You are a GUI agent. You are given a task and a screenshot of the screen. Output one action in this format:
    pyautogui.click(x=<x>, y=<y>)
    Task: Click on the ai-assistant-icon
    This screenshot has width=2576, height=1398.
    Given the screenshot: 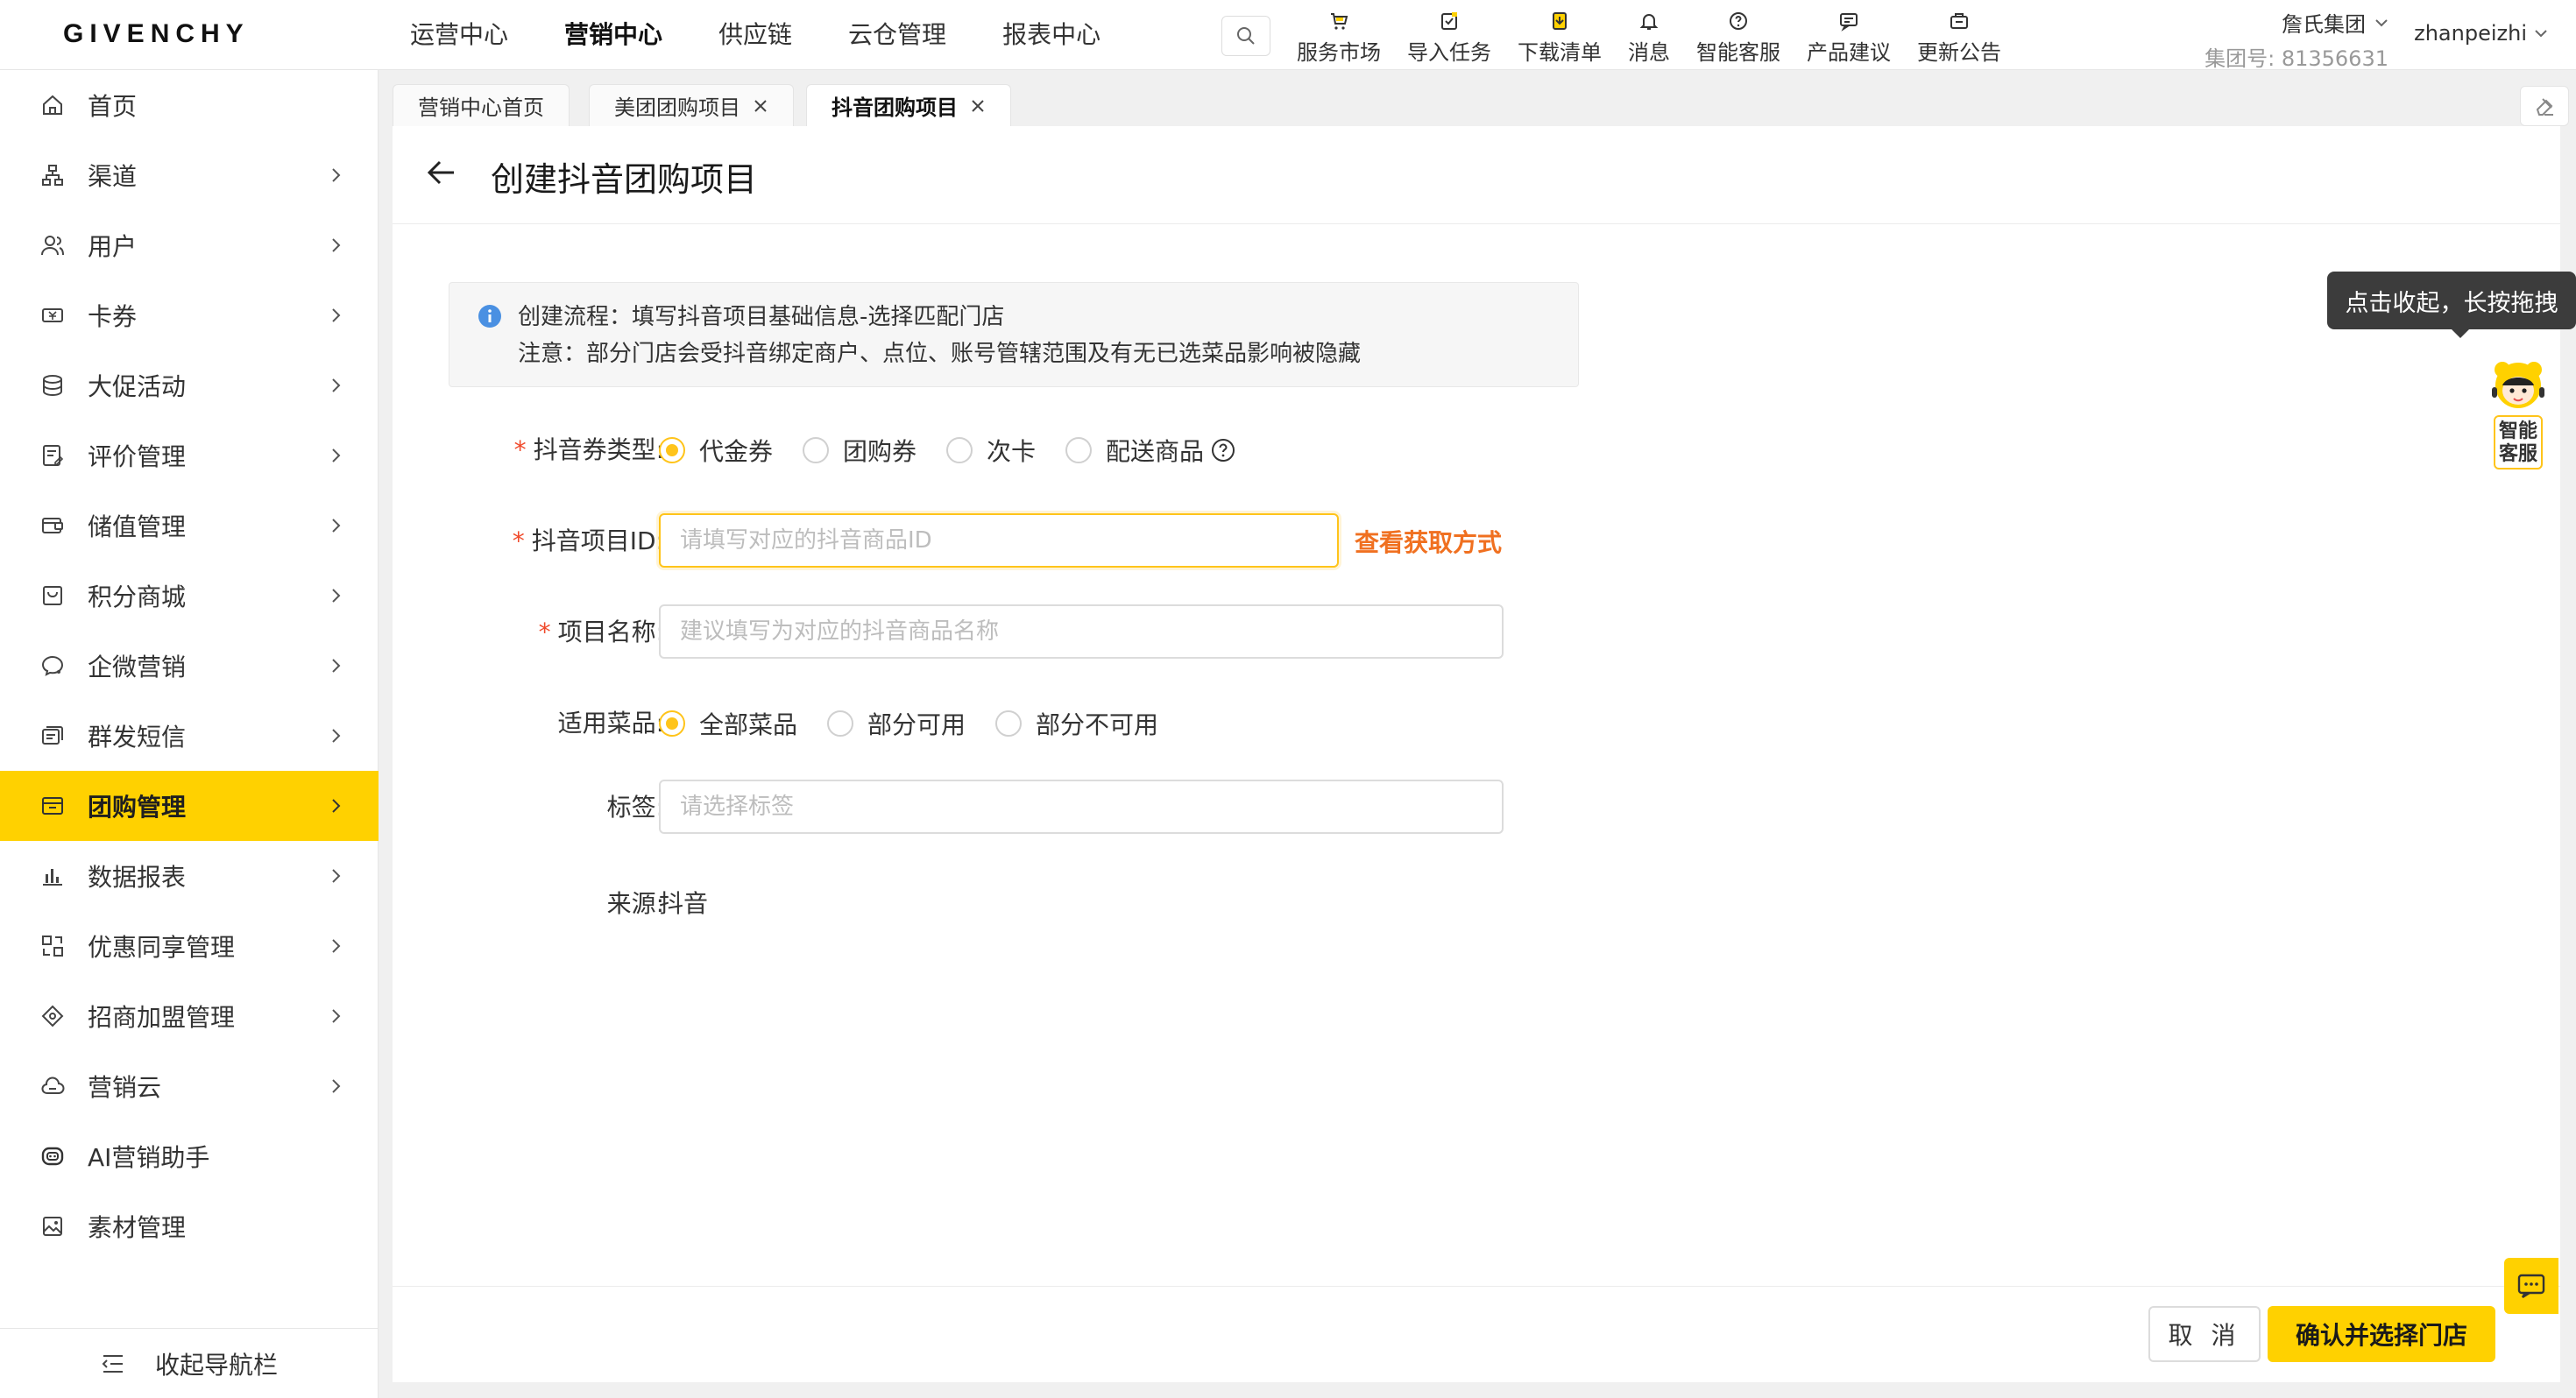 What is the action you would take?
    pyautogui.click(x=52, y=1156)
    